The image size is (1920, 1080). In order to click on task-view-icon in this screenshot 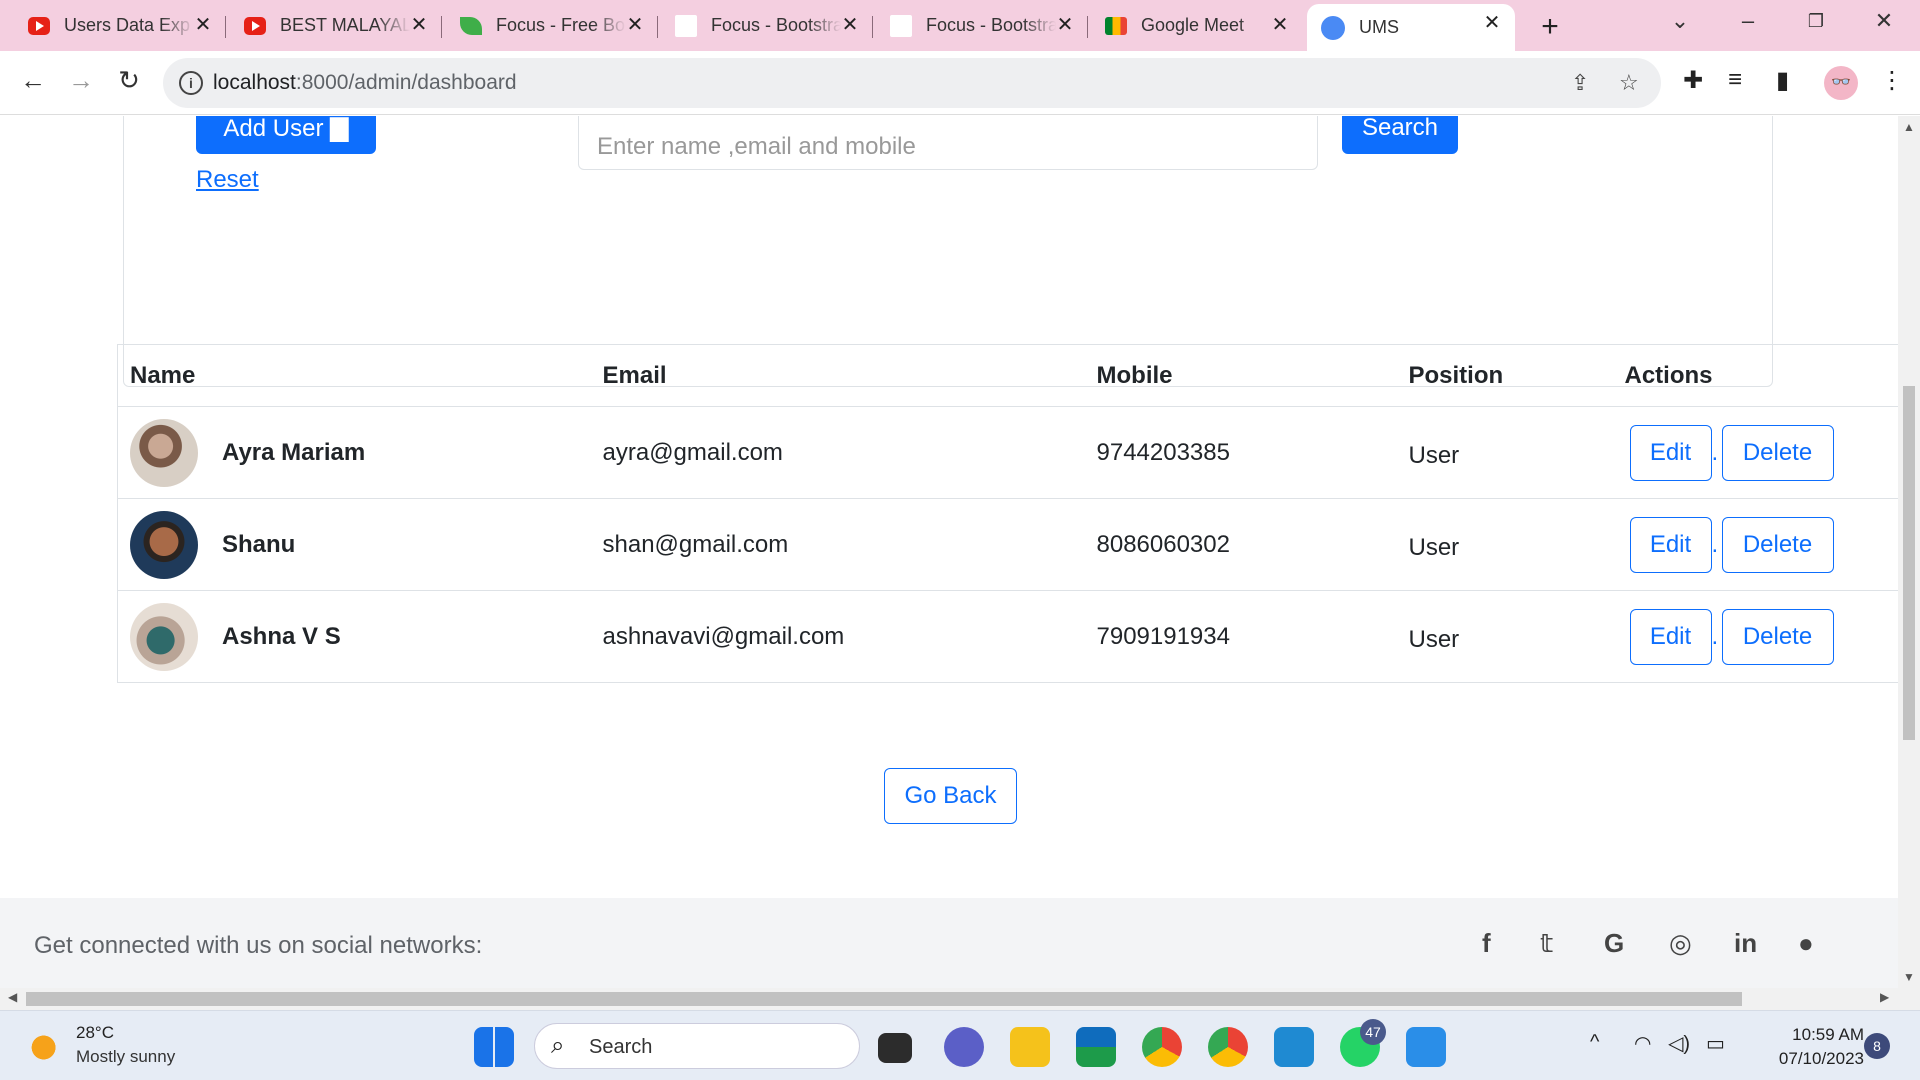, I will do `click(895, 1048)`.